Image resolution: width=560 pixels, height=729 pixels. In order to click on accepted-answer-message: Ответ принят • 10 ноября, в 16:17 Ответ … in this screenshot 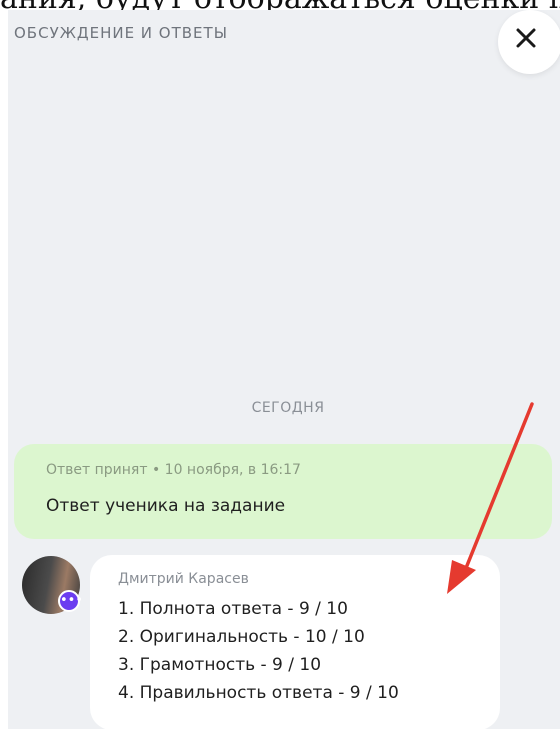, I will do `click(283, 491)`.